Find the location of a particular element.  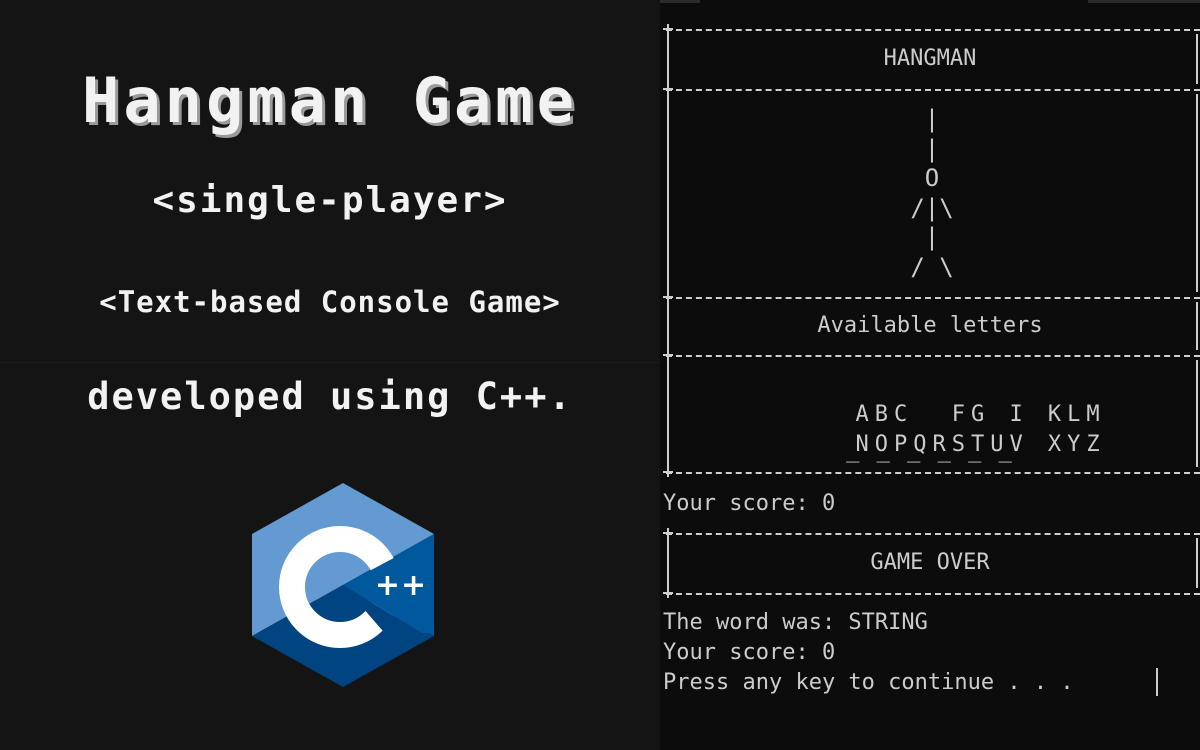

promo-developed-line: developed using C++. is located at coordinates (330, 396).